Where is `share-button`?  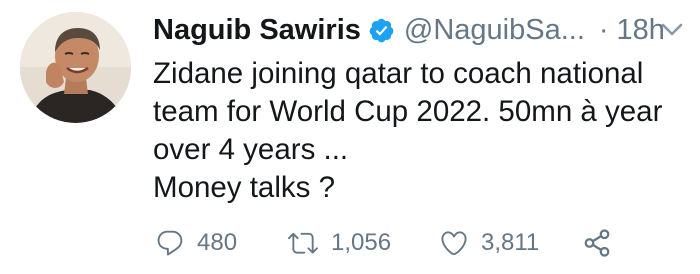 share-button is located at coordinates (597, 243).